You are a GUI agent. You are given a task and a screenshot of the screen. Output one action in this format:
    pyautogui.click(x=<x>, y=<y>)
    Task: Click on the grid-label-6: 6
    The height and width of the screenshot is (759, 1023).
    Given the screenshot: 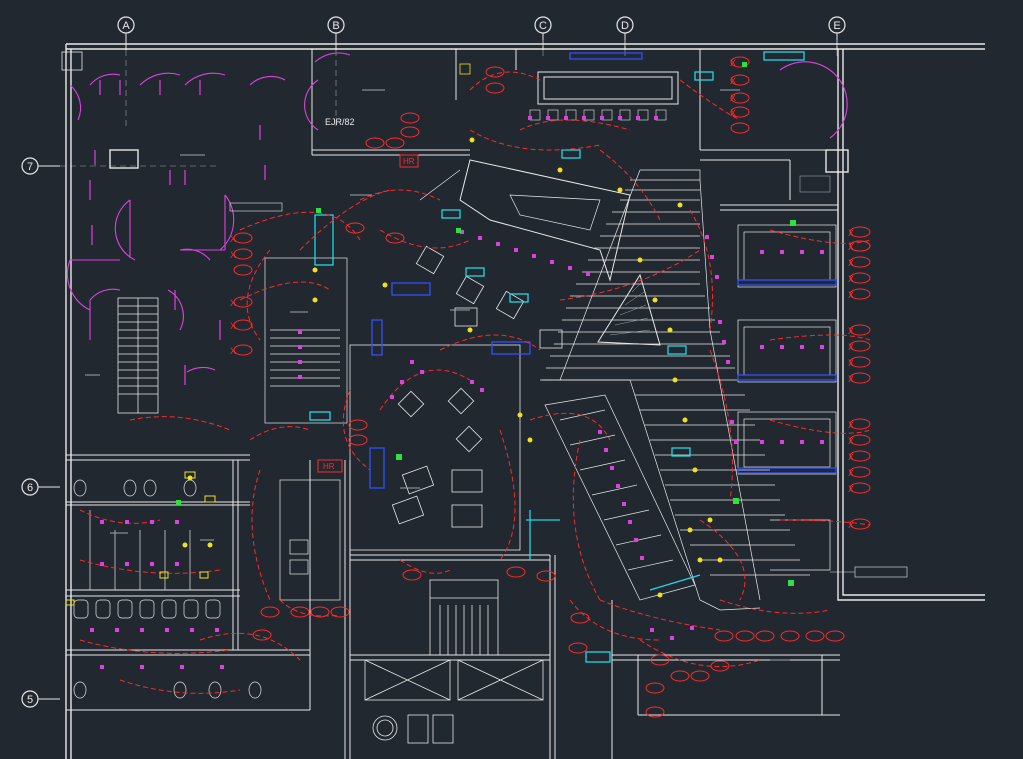 What is the action you would take?
    pyautogui.click(x=30, y=488)
    